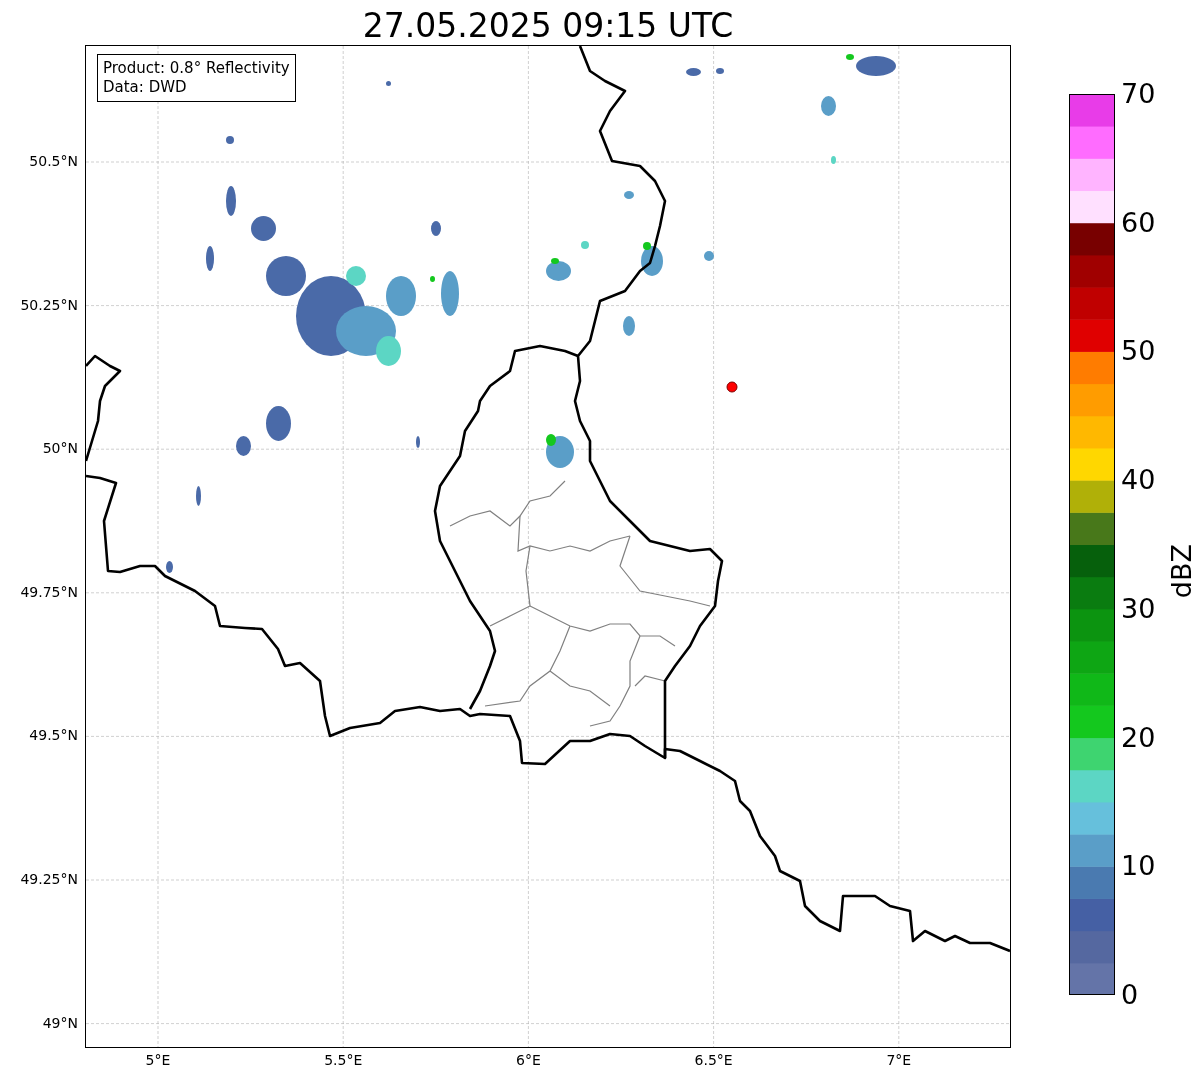 Image resolution: width=1202 pixels, height=1081 pixels. I want to click on longitude-label: 7°E, so click(899, 1060).